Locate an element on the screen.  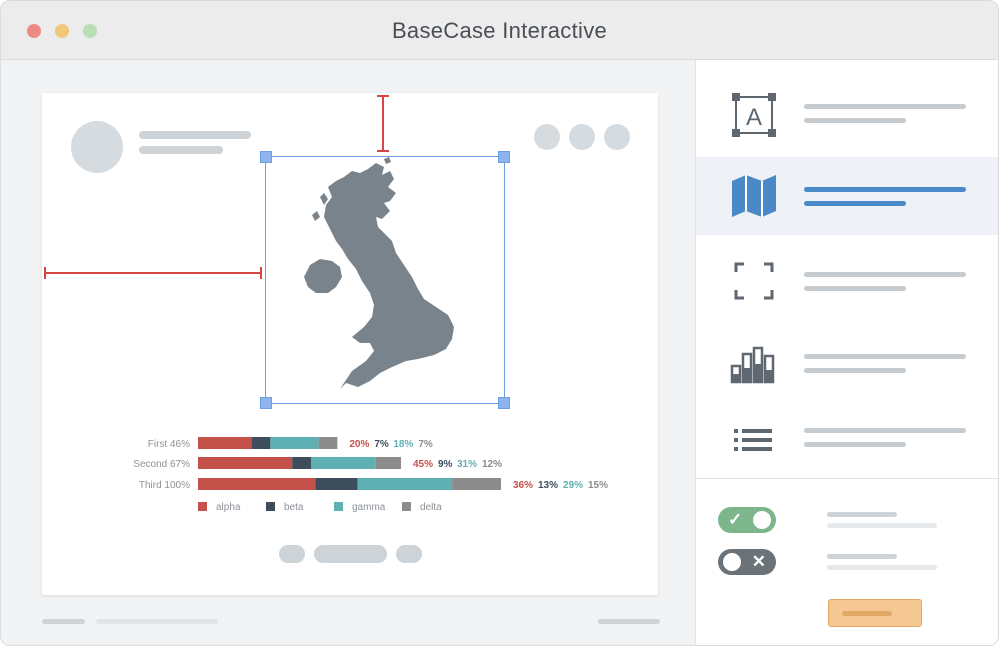
svg-text: A is located at coordinates (754, 117).